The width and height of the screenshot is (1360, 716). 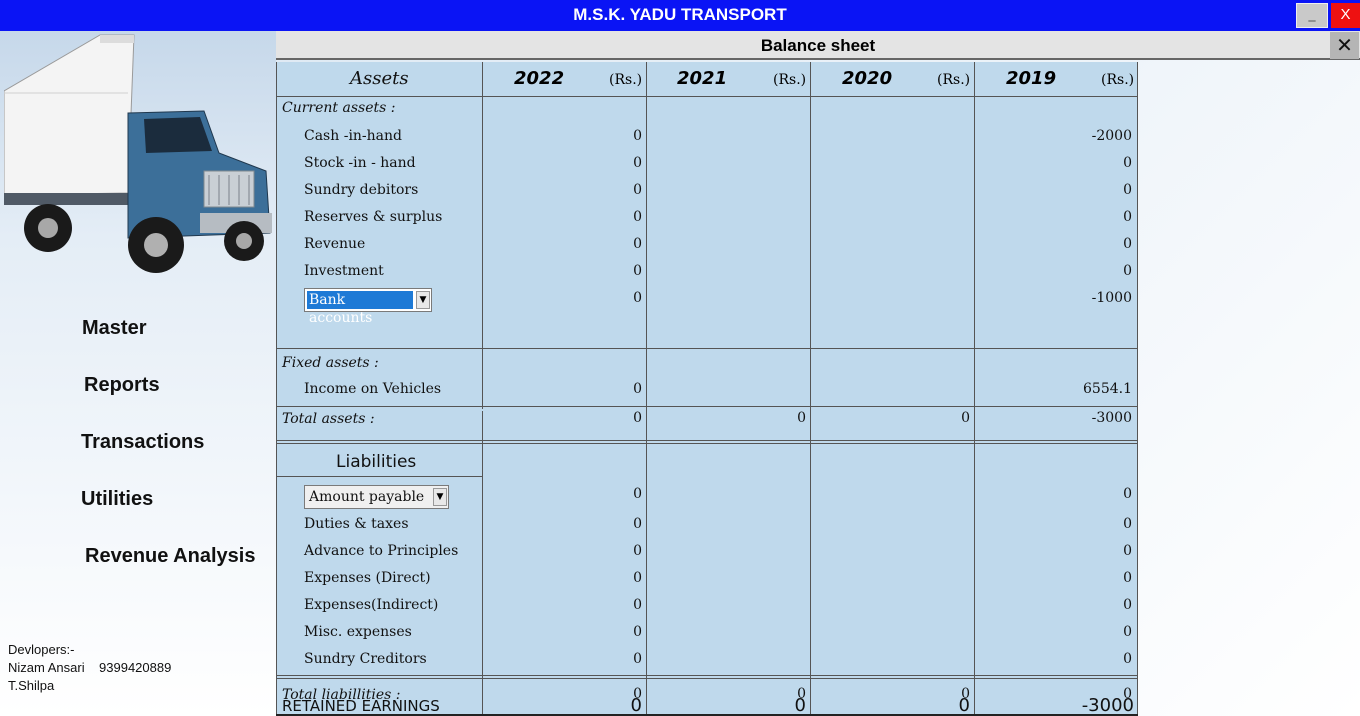 I want to click on assets-header: Assets, so click(x=379, y=78).